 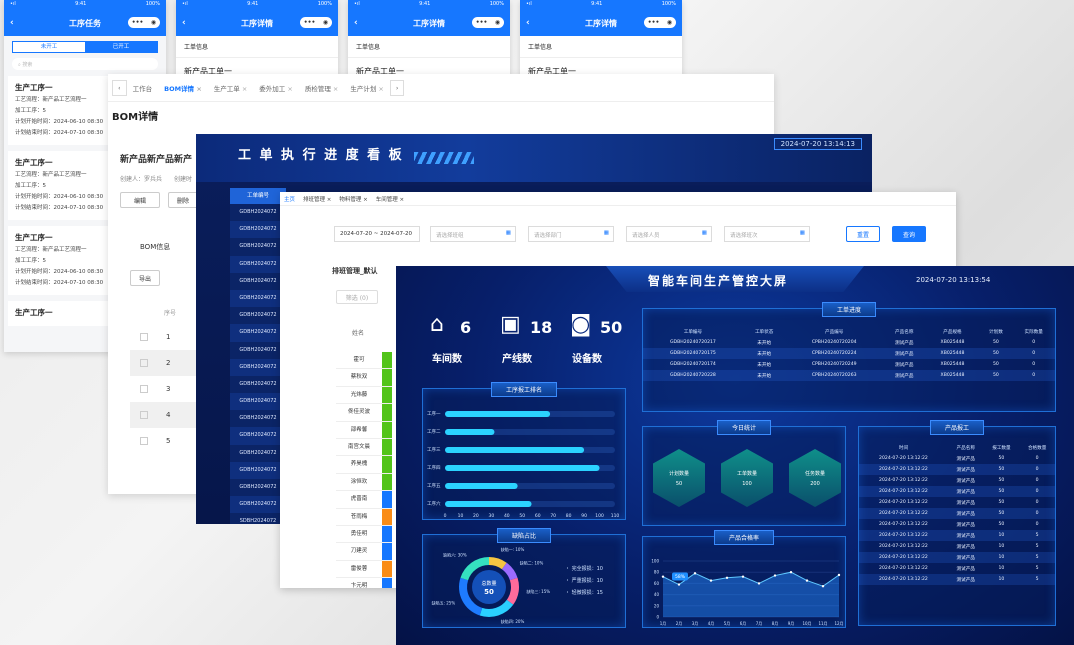 I want to click on col-name: 姓名, so click(x=358, y=333).